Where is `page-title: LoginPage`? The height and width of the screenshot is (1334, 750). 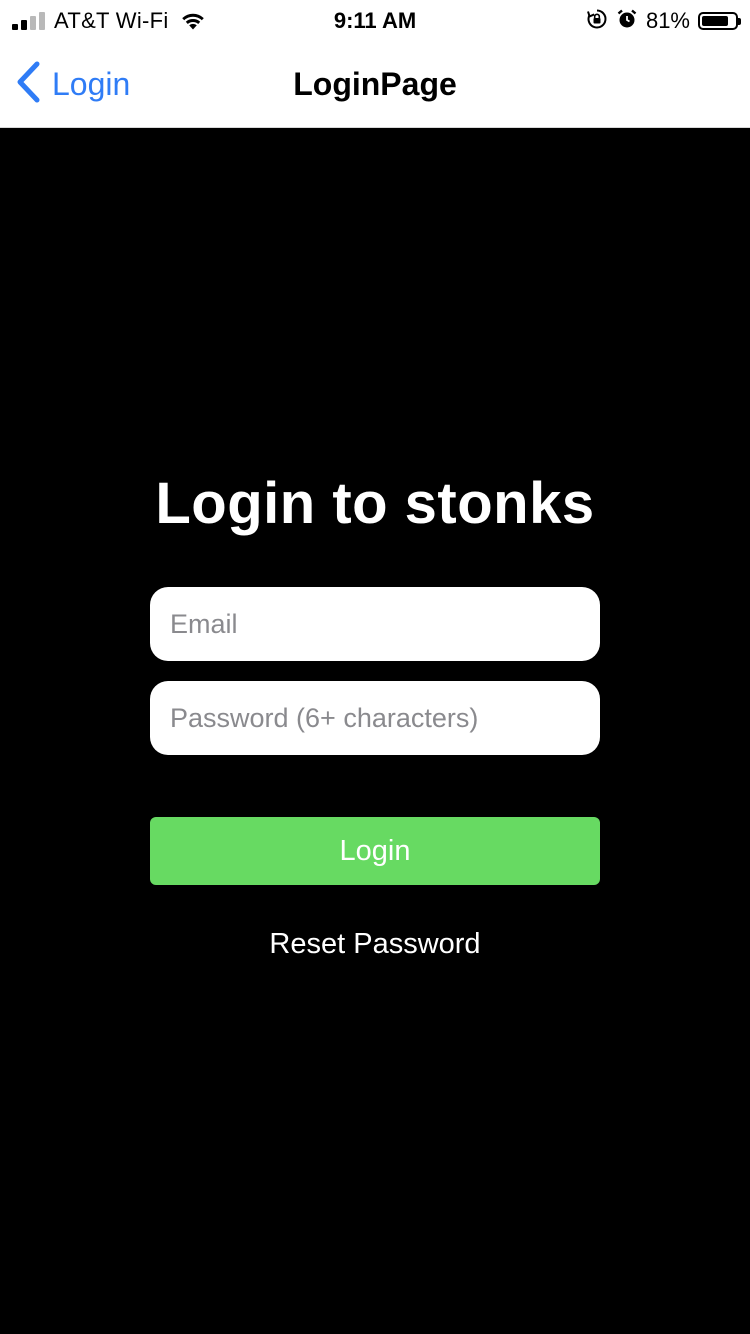 page-title: LoginPage is located at coordinates (375, 84).